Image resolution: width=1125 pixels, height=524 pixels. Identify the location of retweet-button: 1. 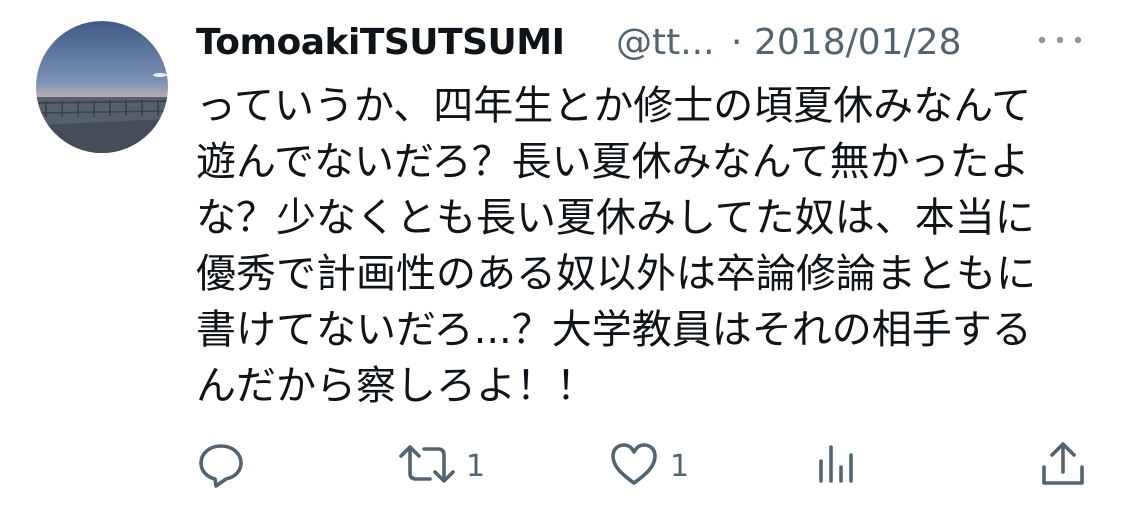
(441, 466).